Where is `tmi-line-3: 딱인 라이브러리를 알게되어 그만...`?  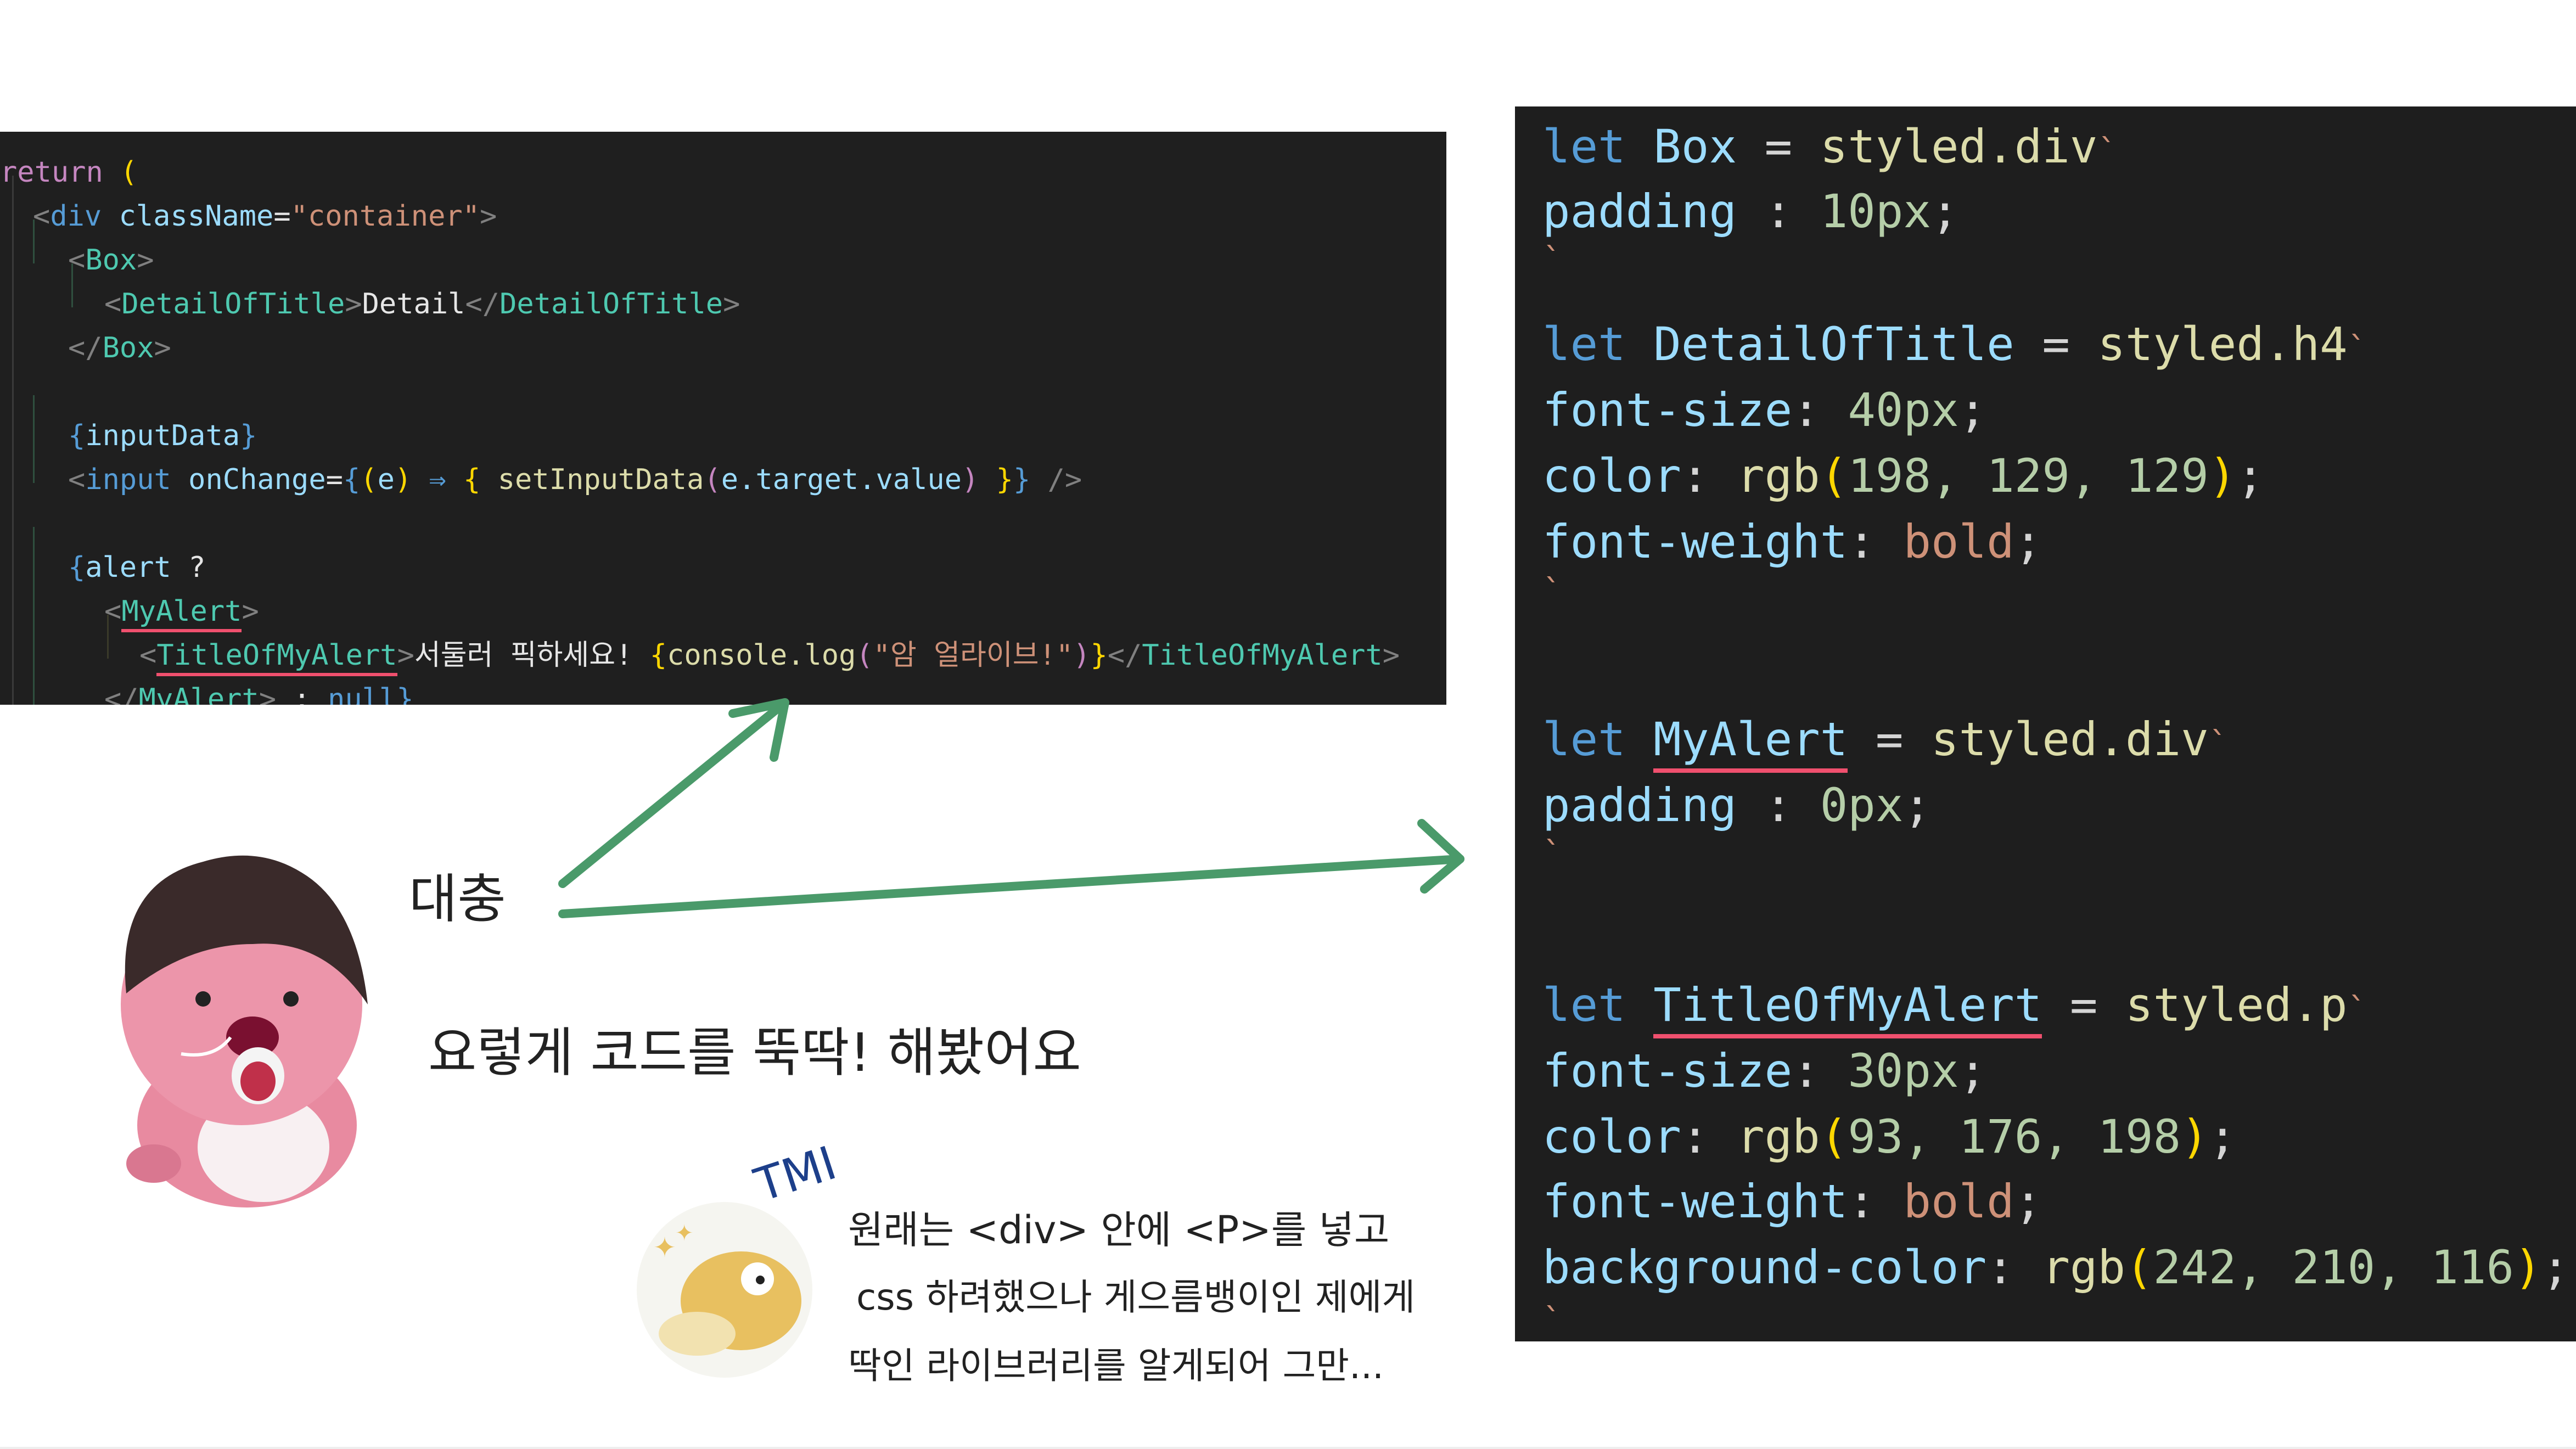 tmi-line-3: 딱인 라이브러리를 알게되어 그만... is located at coordinates (1116, 1366).